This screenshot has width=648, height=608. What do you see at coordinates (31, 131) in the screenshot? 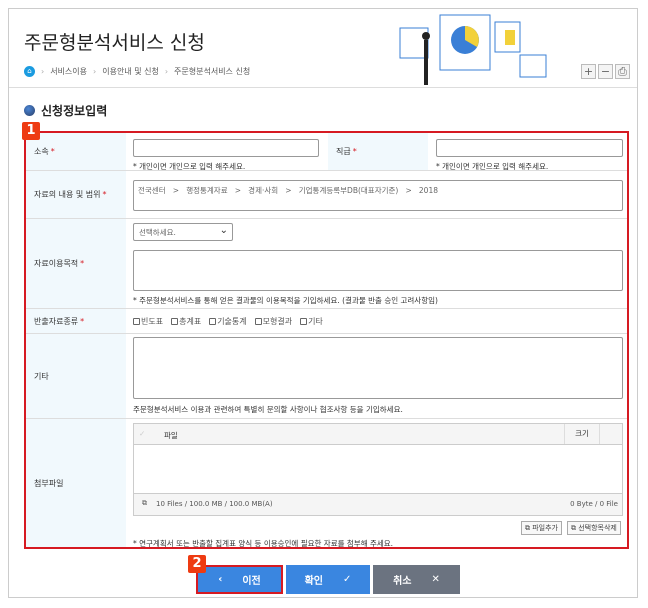
I see `step-badge: 1` at bounding box center [31, 131].